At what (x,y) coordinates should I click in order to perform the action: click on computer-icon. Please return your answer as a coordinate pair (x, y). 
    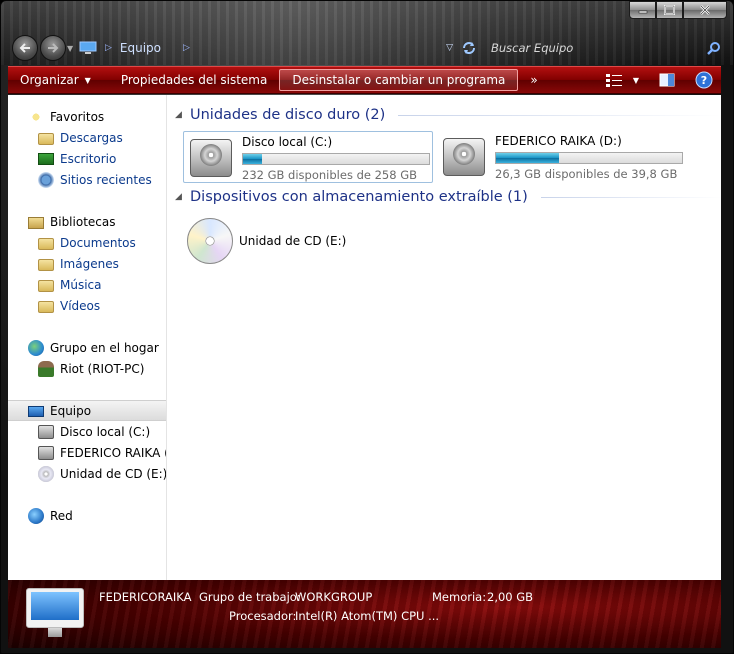
    Looking at the image, I should click on (36, 411).